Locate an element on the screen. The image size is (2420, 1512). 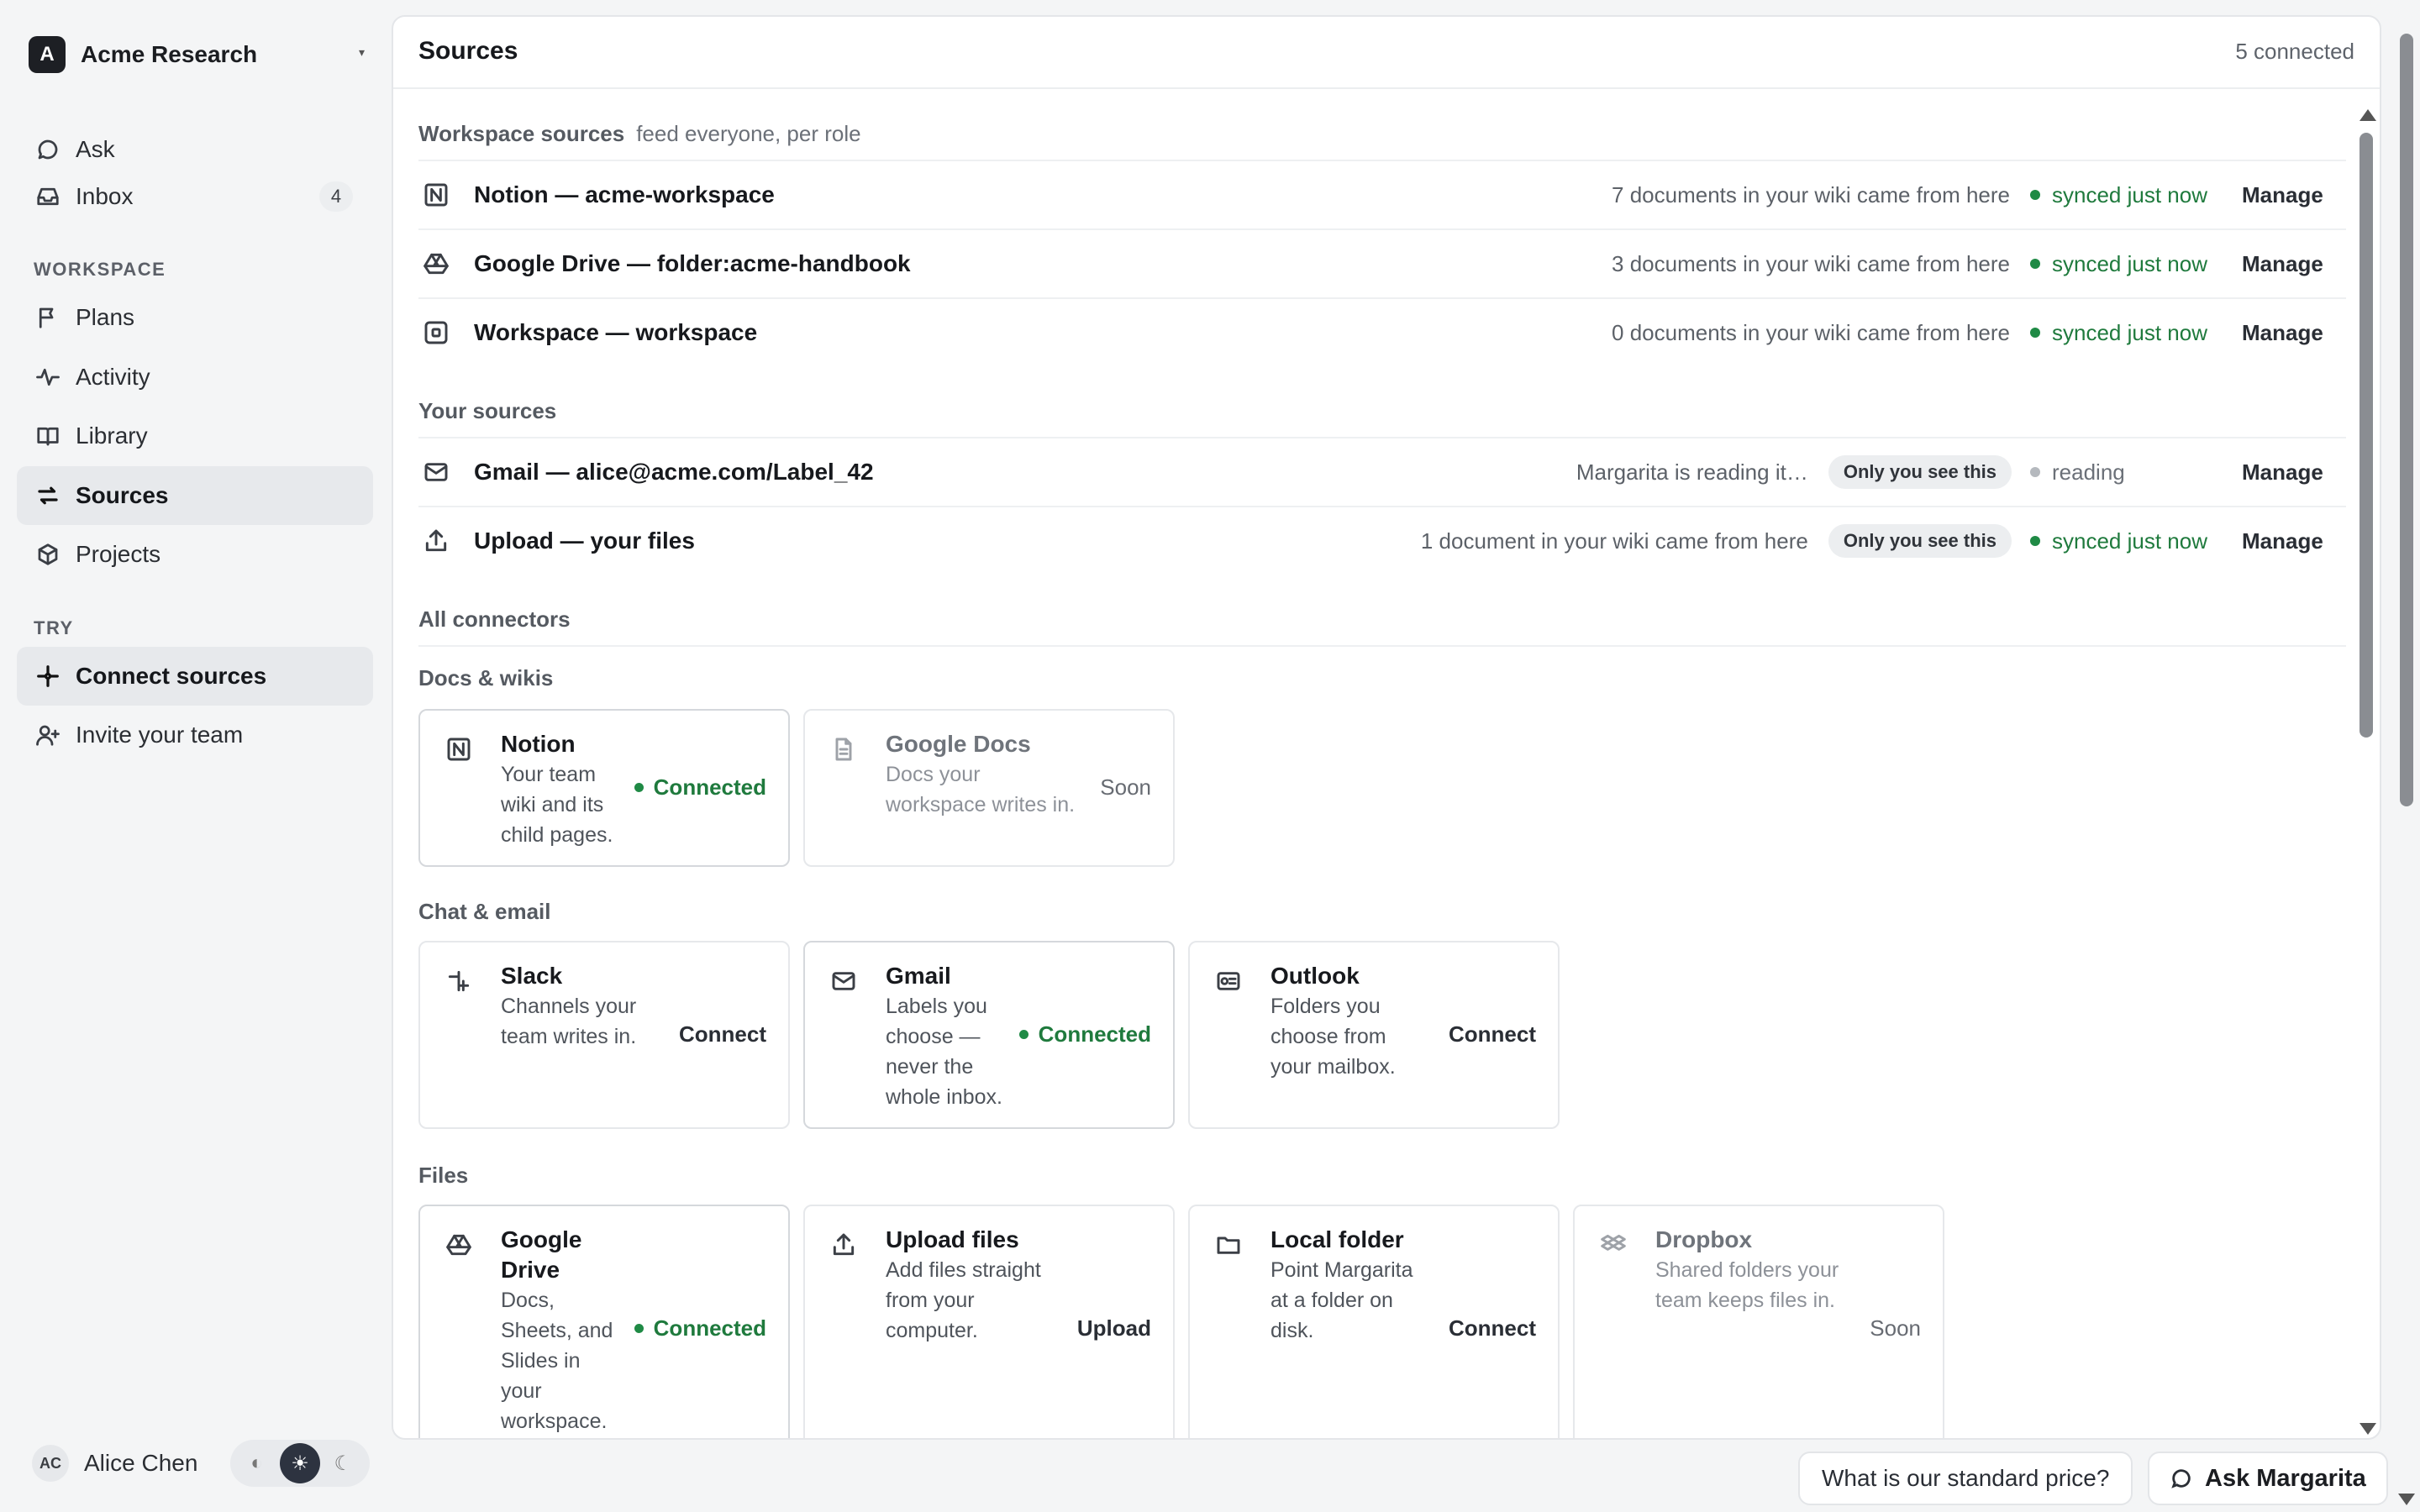
connector-desc: computer. is located at coordinates (932, 1330).